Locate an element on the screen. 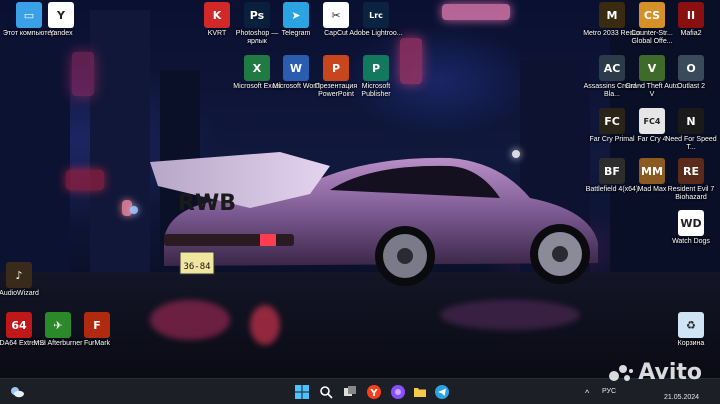 The width and height of the screenshot is (720, 404). telegram-icon: ➤ is located at coordinates (296, 15).